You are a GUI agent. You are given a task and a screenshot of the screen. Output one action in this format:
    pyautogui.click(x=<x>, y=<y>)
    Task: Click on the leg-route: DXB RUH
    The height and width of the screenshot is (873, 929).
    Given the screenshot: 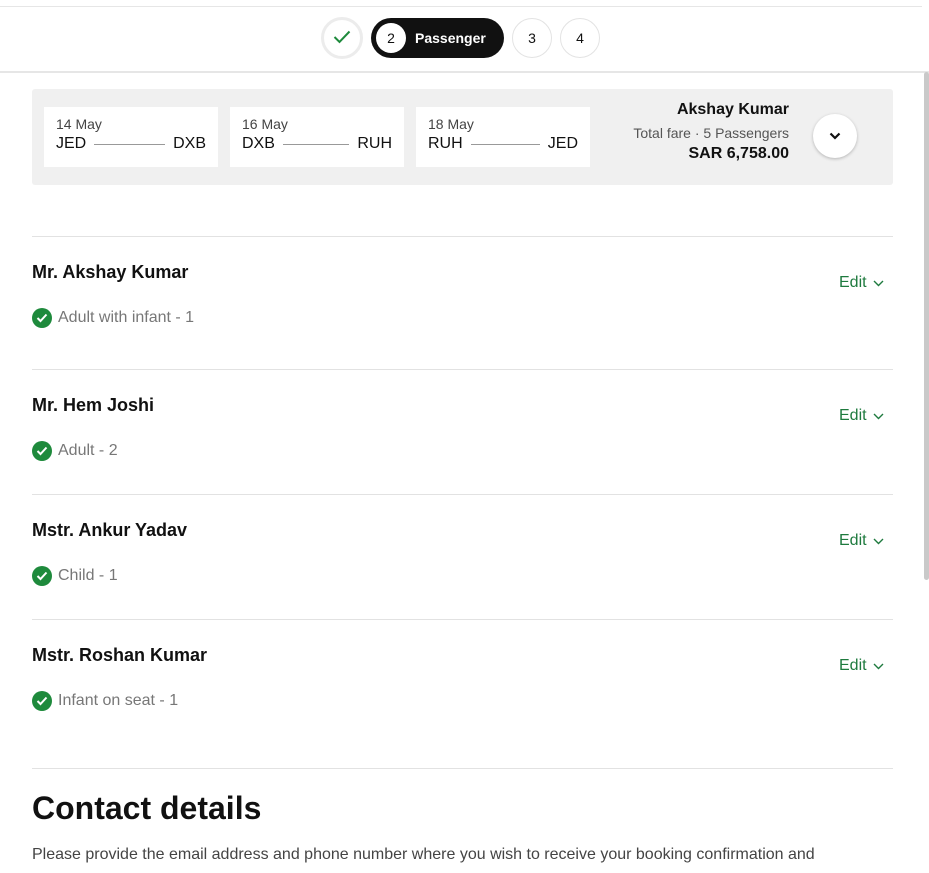 What is the action you would take?
    pyautogui.click(x=317, y=144)
    